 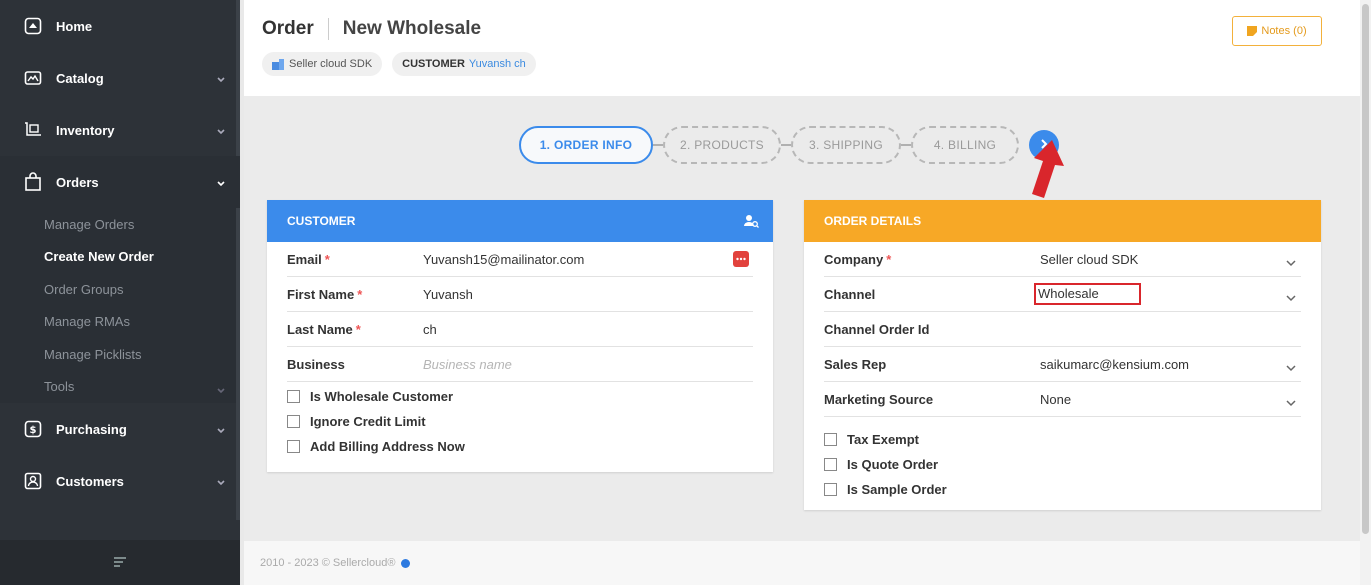 I want to click on shopping-bag-icon, so click(x=33, y=182).